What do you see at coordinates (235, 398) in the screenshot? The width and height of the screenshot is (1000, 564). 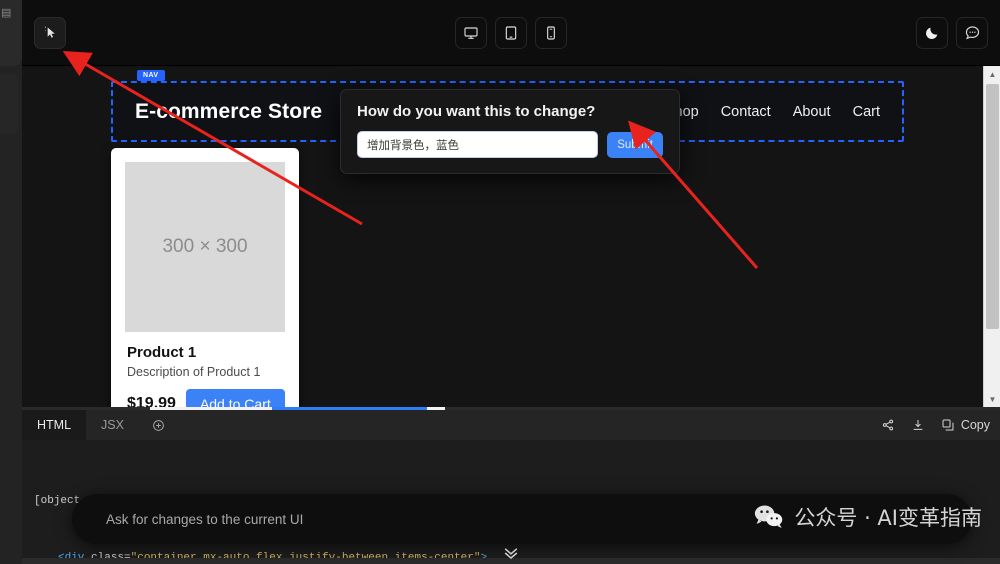 I see `add-to-cart-button: Add to Cart` at bounding box center [235, 398].